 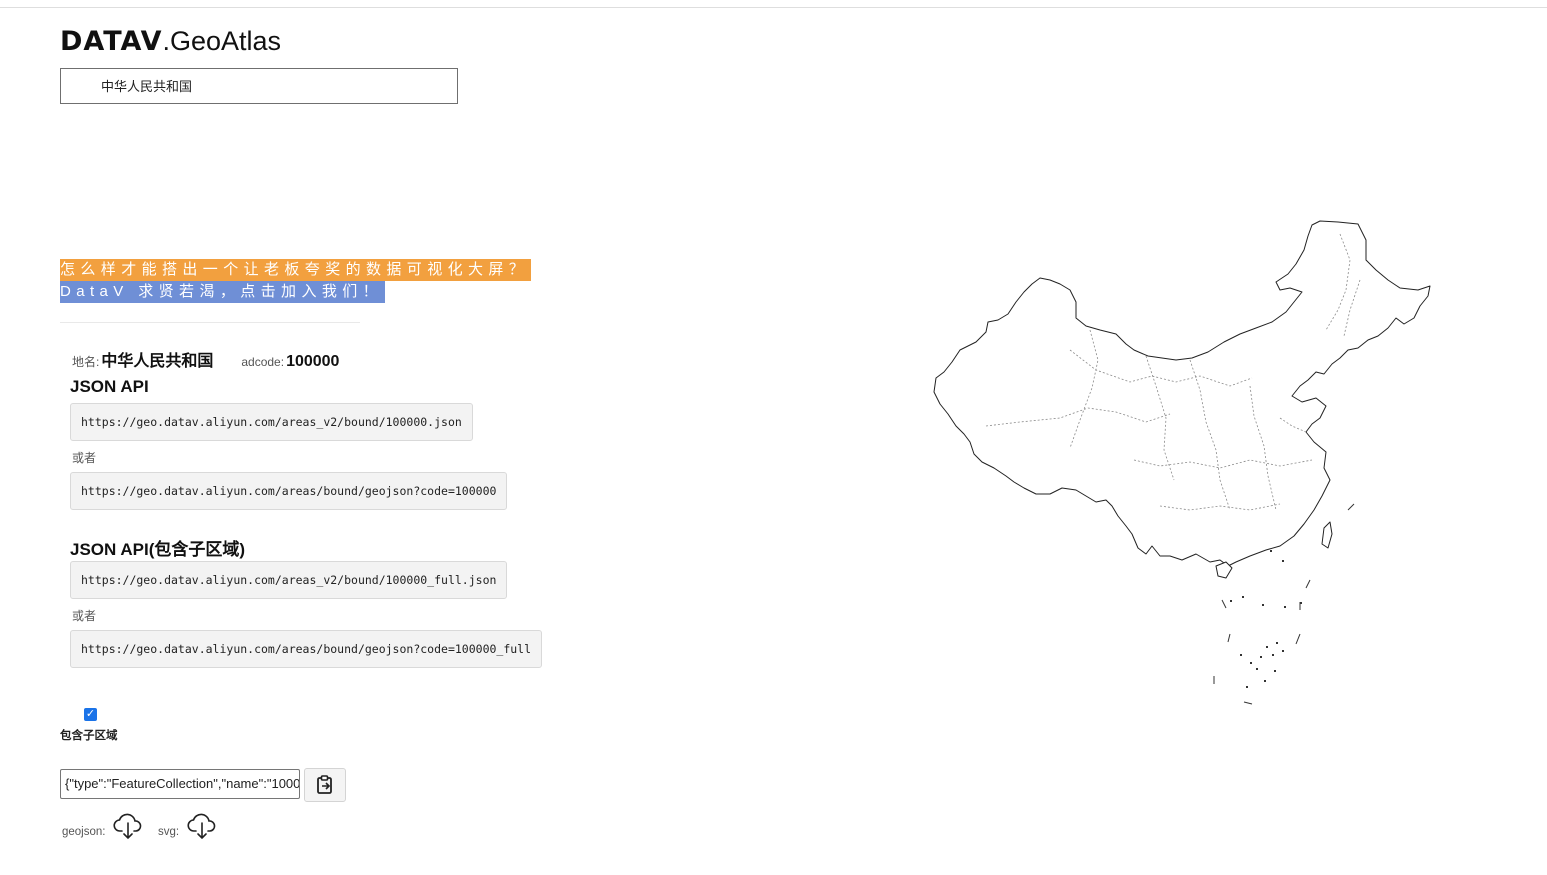 What do you see at coordinates (210, 322) in the screenshot?
I see `section-divider` at bounding box center [210, 322].